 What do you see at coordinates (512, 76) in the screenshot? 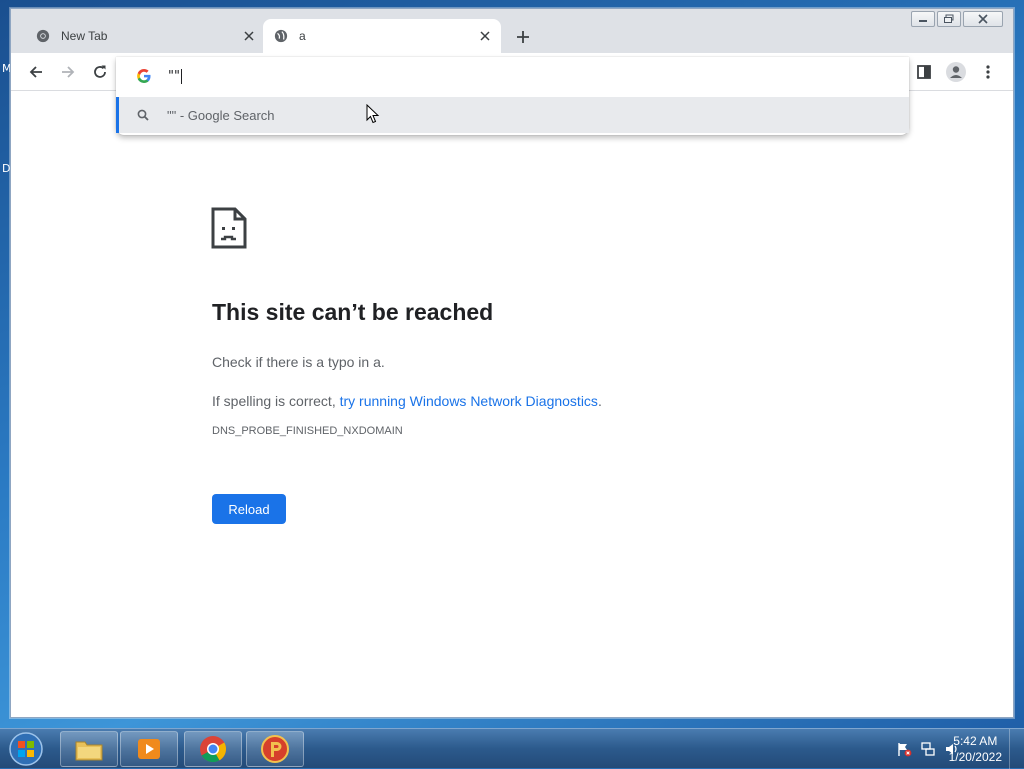
I see `address-bar: ""` at bounding box center [512, 76].